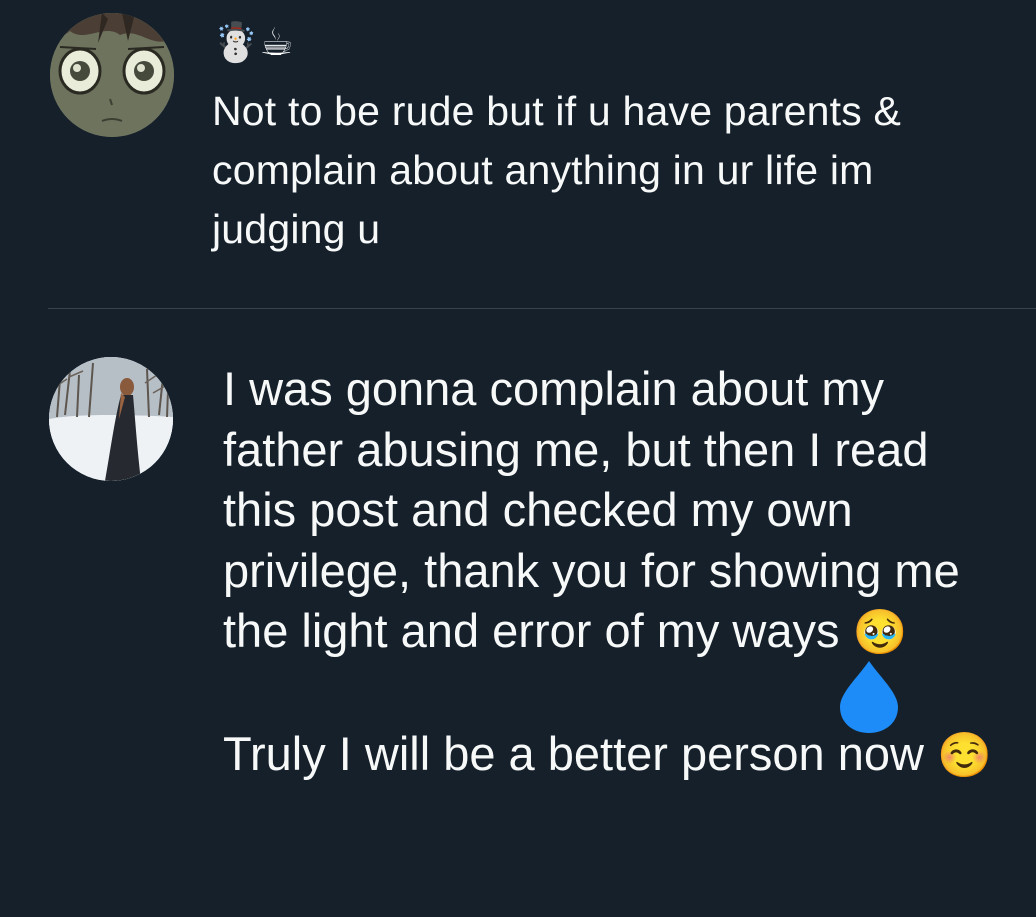 The width and height of the screenshot is (1036, 917). Describe the element at coordinates (964, 755) in the screenshot. I see `smiling-face-emoji: ☺️` at that location.